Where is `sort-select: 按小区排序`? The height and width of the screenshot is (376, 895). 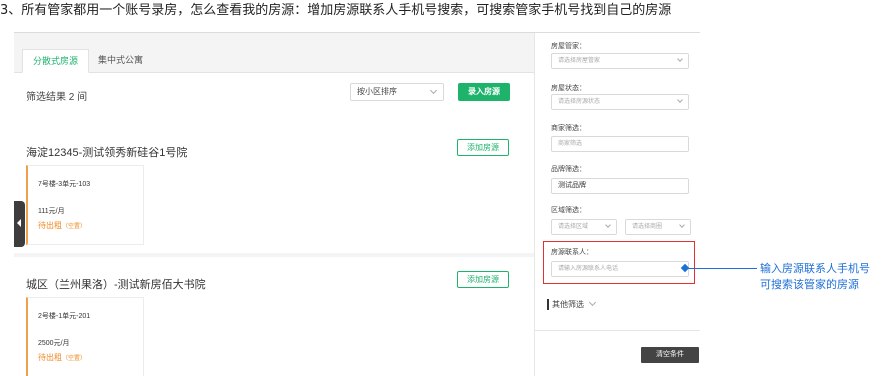 sort-select: 按小区排序 is located at coordinates (397, 92).